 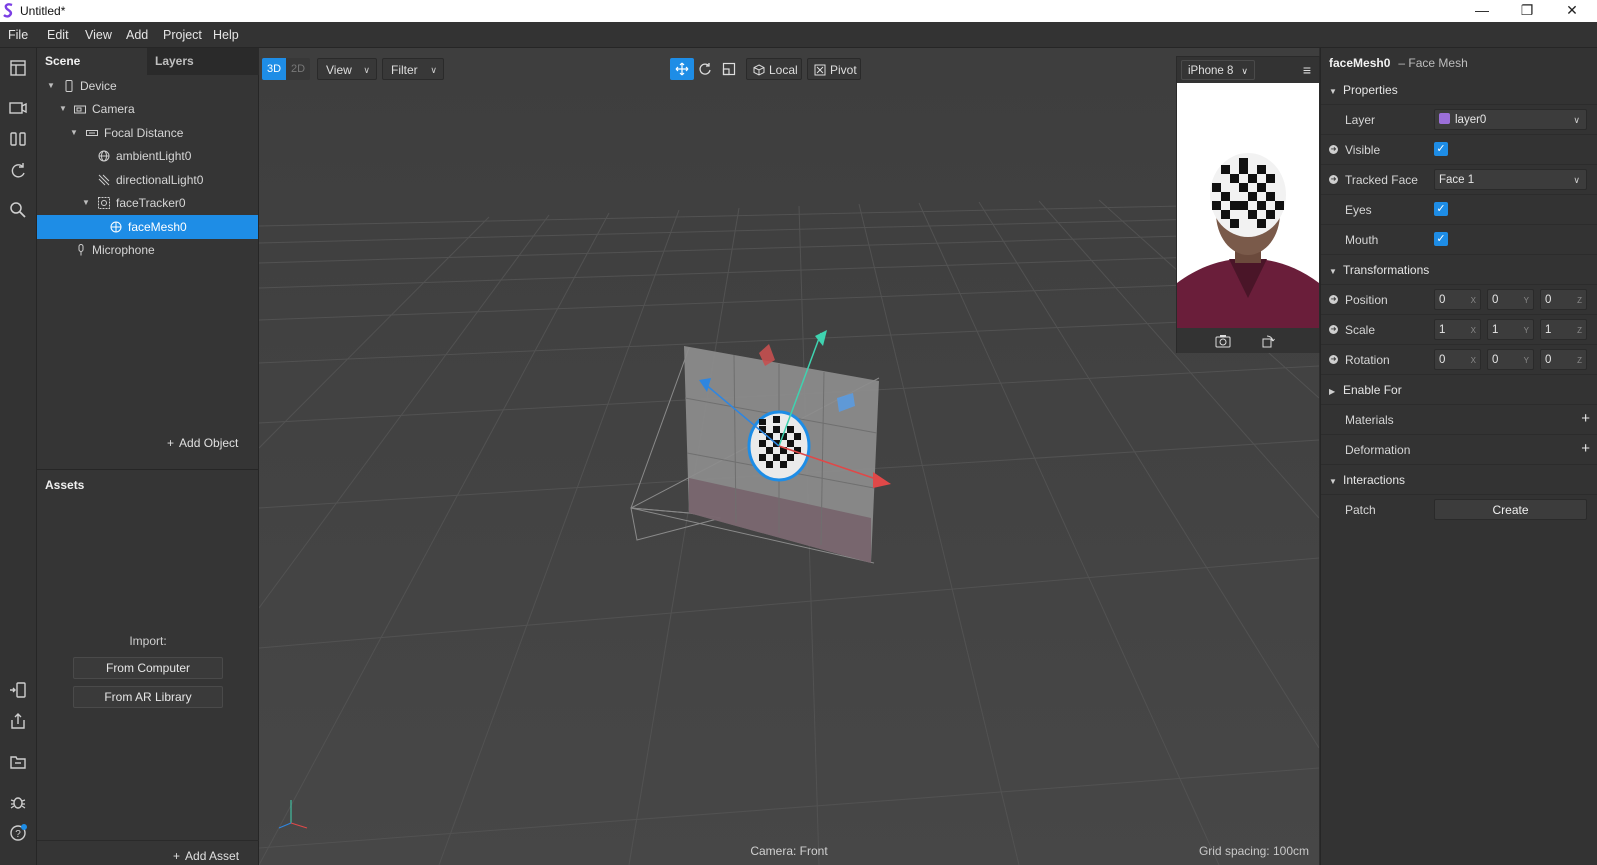 What do you see at coordinates (203, 61) in the screenshot?
I see `tab-layers: Layers` at bounding box center [203, 61].